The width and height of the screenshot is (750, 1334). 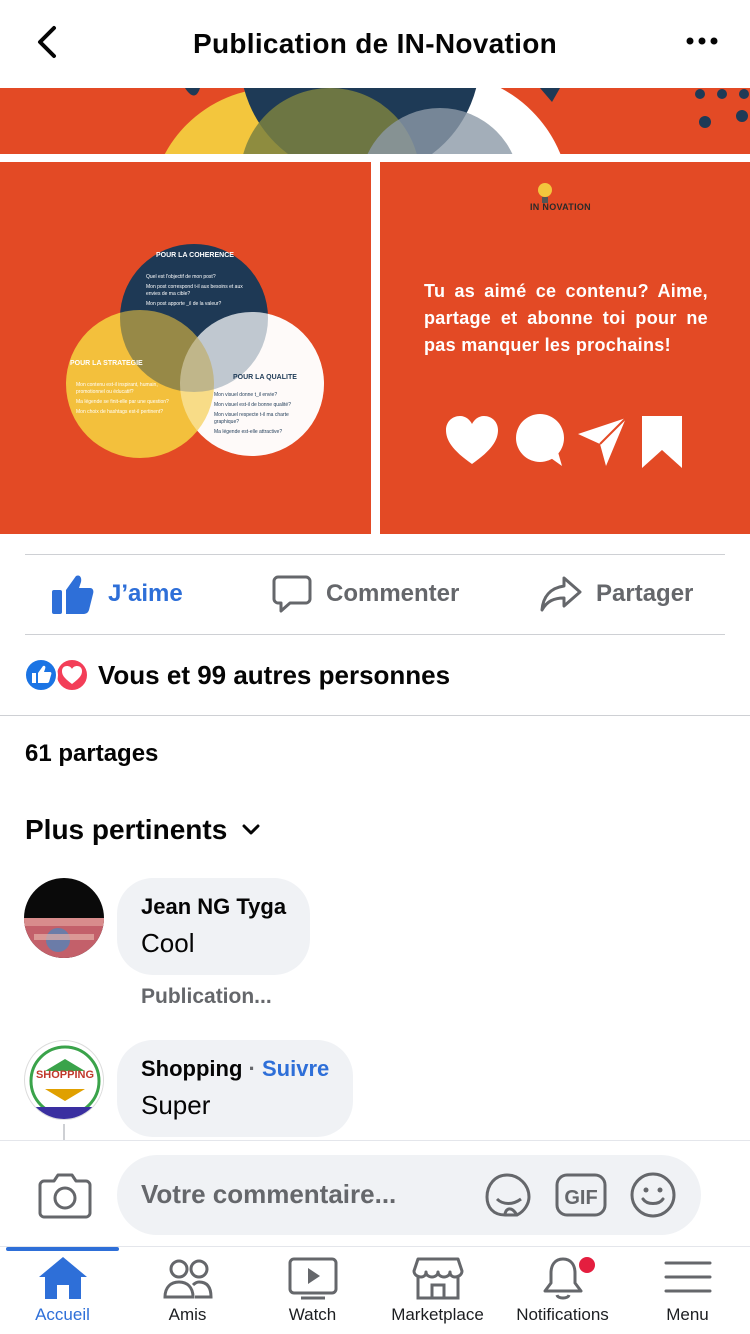 I want to click on reactions-summary: Vous et 99 autres personnes, so click(x=237, y=675).